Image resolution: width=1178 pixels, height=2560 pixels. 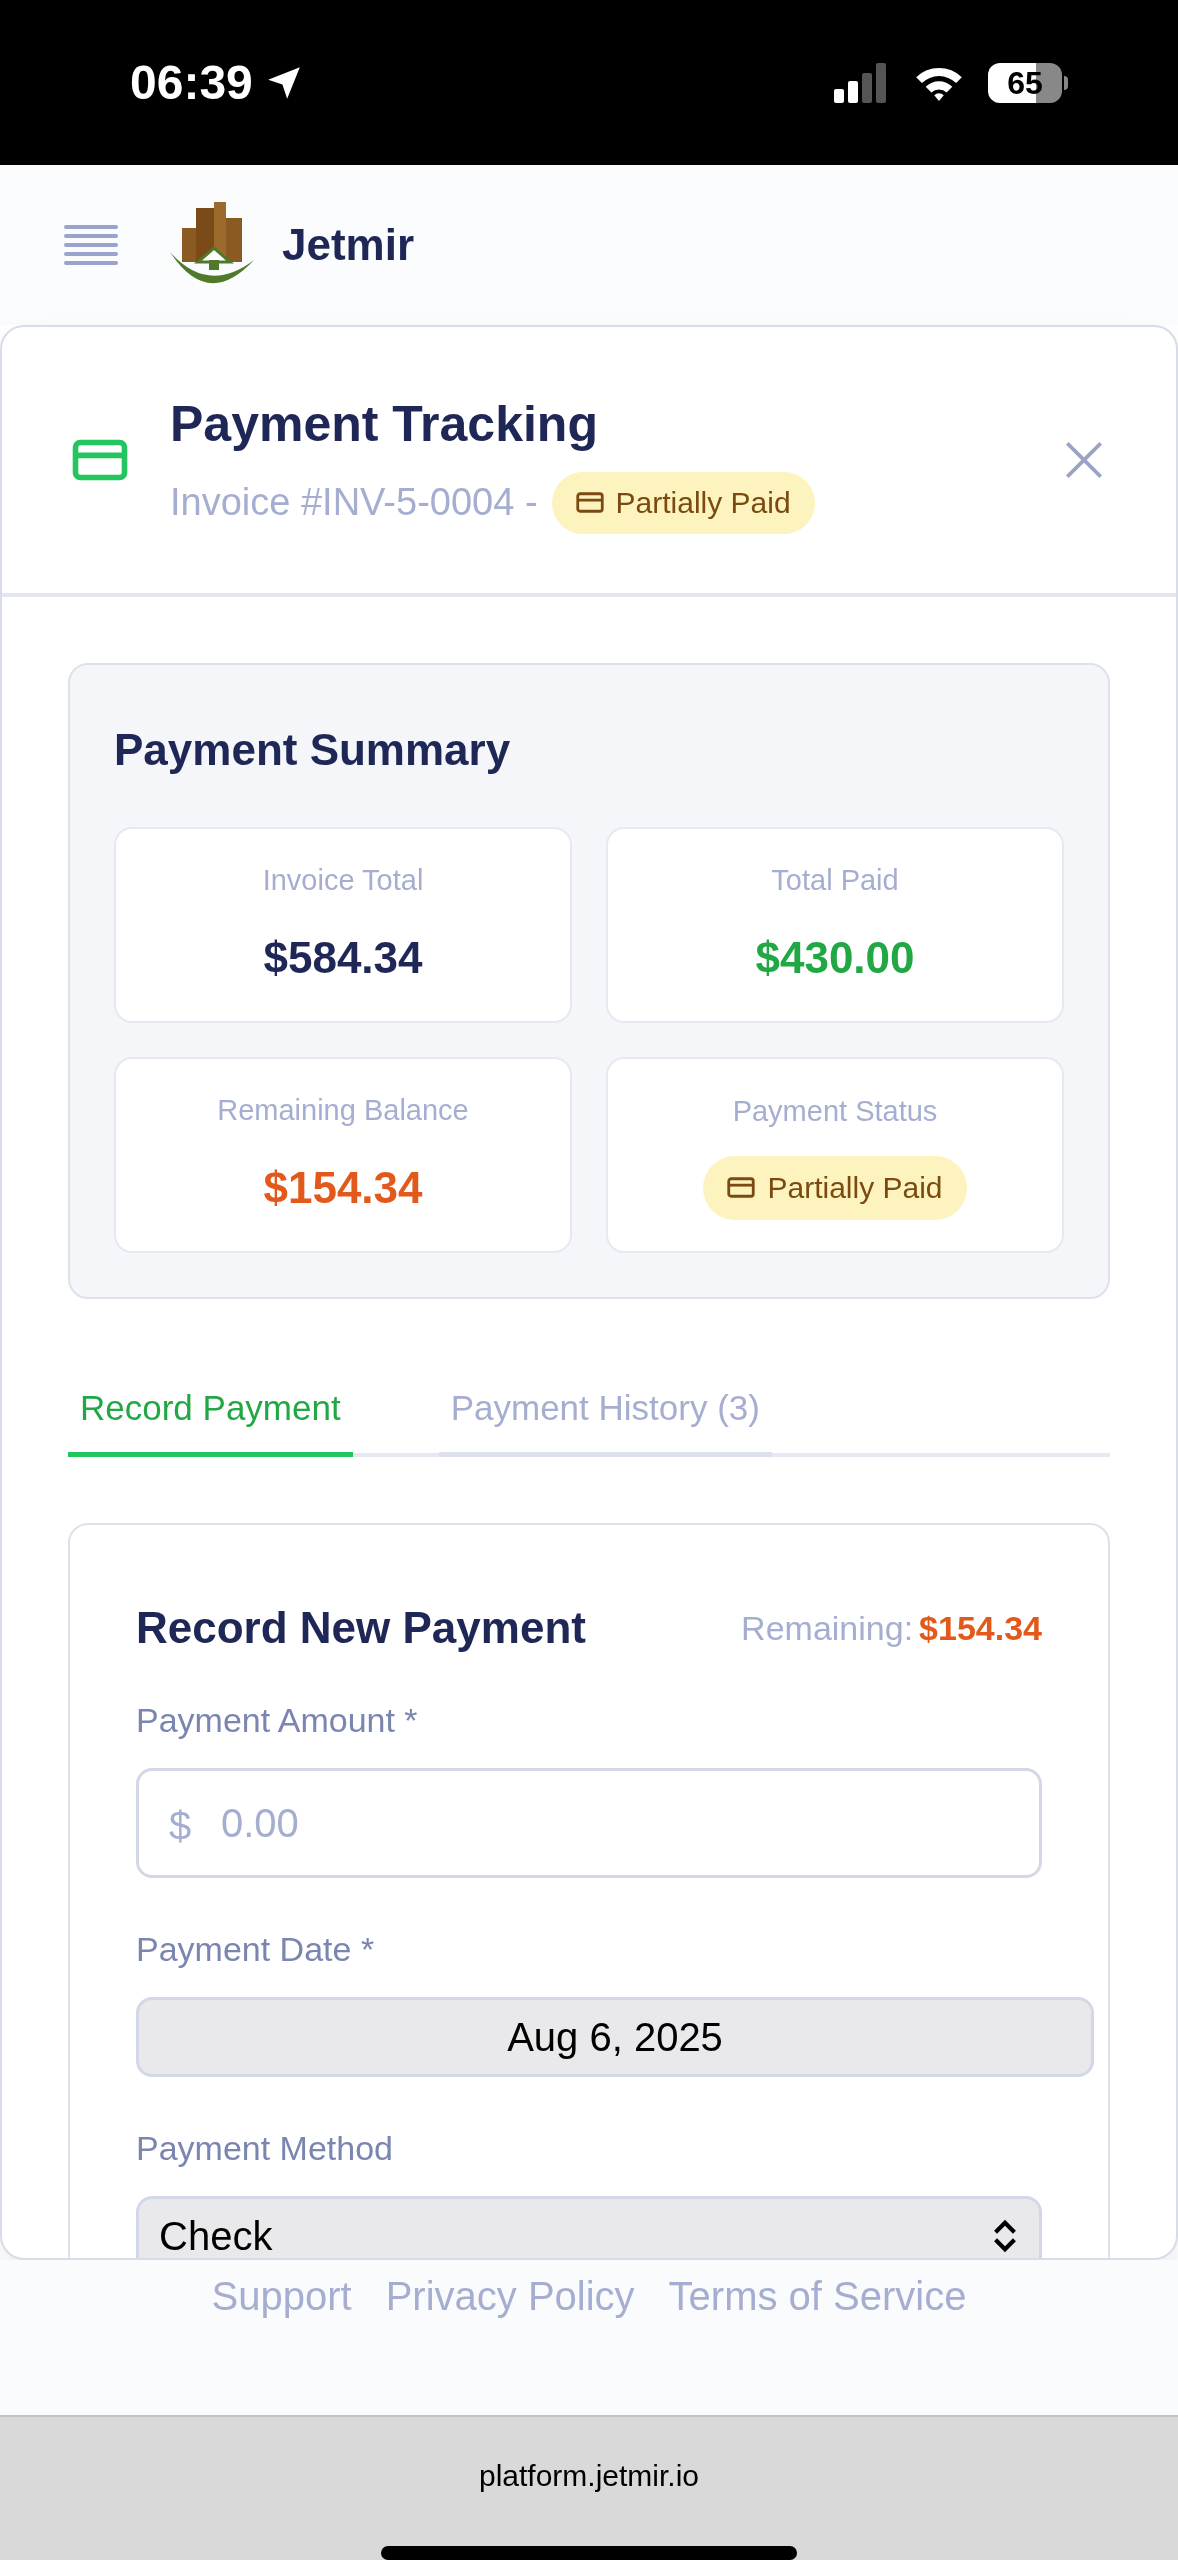 What do you see at coordinates (256, 1949) in the screenshot?
I see `field-label: Payment Date *` at bounding box center [256, 1949].